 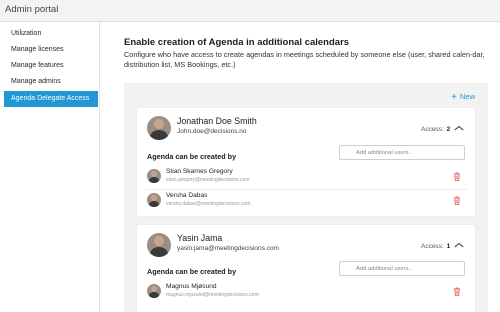 What do you see at coordinates (448, 246) in the screenshot?
I see `access-count: 1` at bounding box center [448, 246].